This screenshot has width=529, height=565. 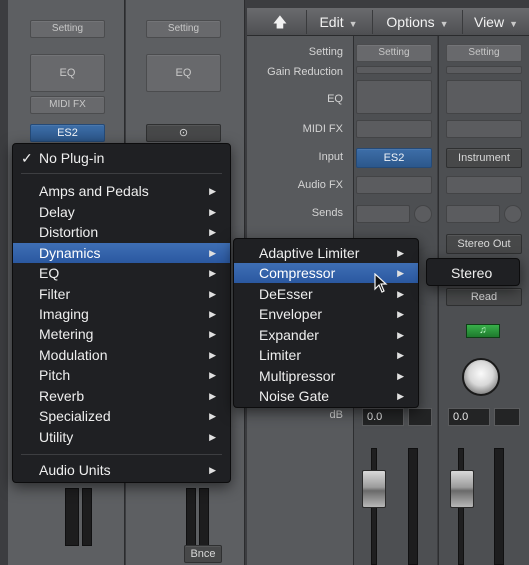 What do you see at coordinates (410, 22) in the screenshot?
I see `options-label: Options` at bounding box center [410, 22].